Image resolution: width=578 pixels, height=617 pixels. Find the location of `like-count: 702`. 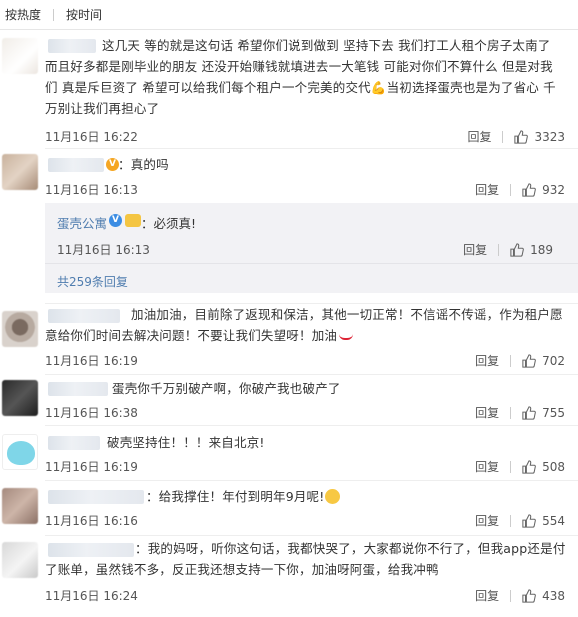

like-count: 702 is located at coordinates (553, 360).